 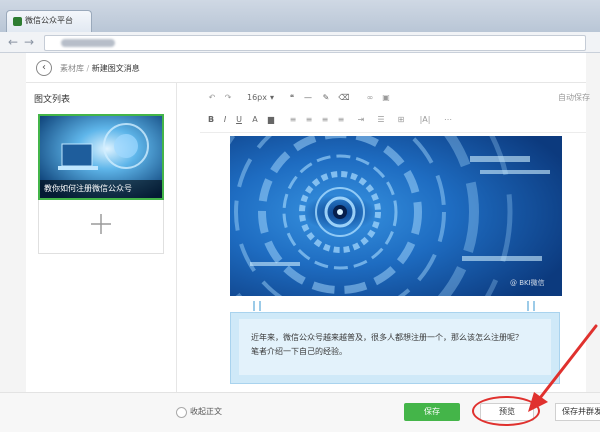 What do you see at coordinates (17, 21) in the screenshot?
I see `wechat-favicon-icon` at bounding box center [17, 21].